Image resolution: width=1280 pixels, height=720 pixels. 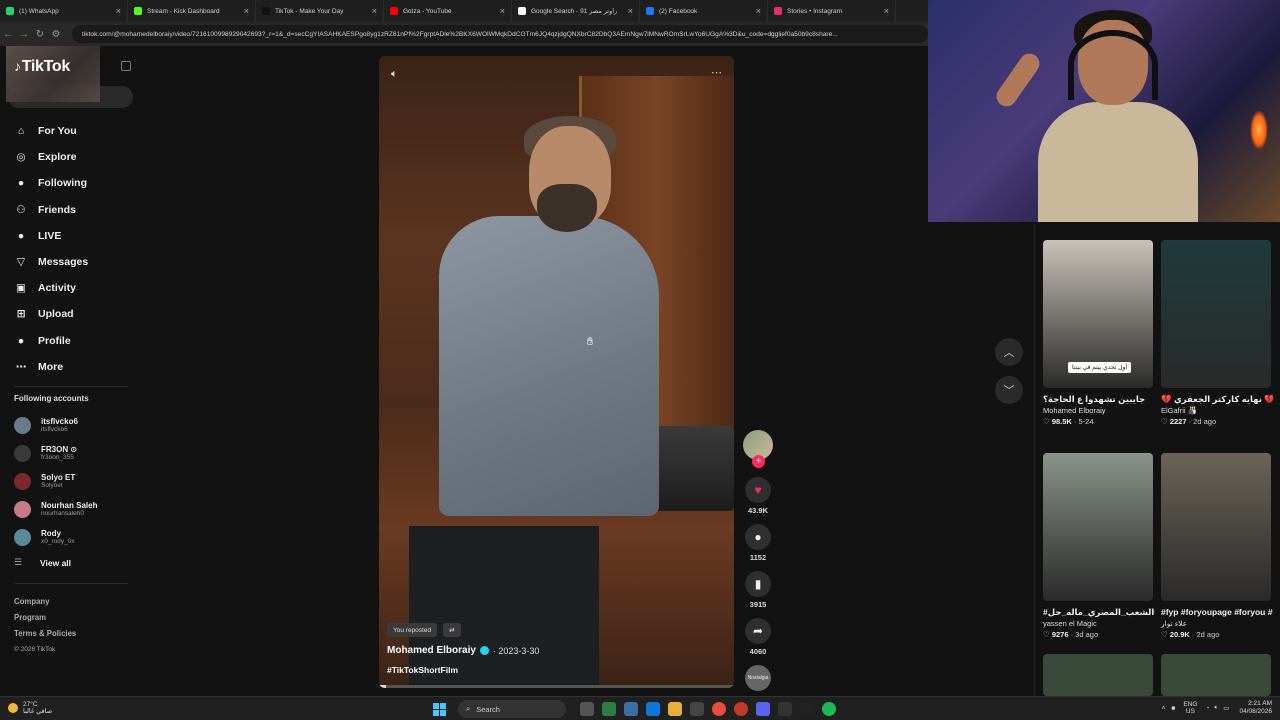 What do you see at coordinates (24, 34) in the screenshot?
I see `forward-icon: →` at bounding box center [24, 34].